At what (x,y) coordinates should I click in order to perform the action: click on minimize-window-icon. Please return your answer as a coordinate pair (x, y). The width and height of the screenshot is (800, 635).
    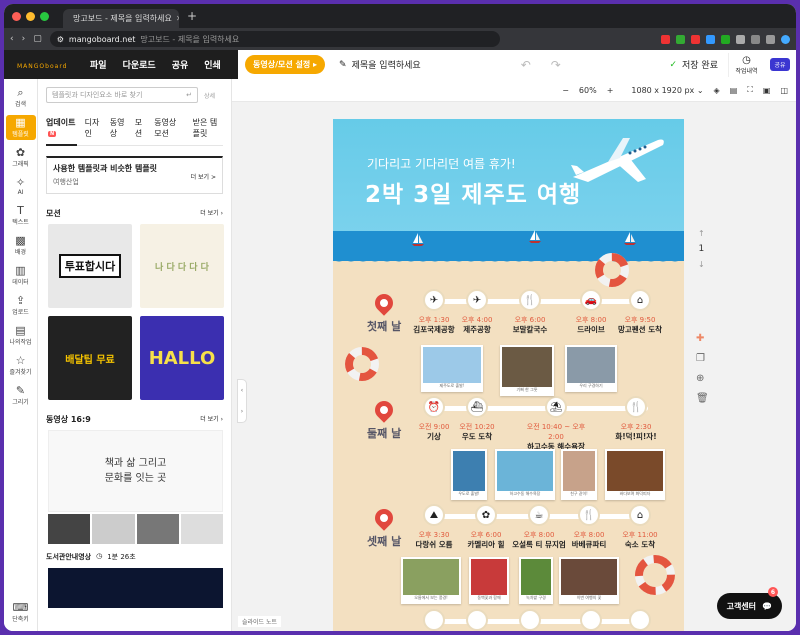
    Looking at the image, I should click on (30, 16).